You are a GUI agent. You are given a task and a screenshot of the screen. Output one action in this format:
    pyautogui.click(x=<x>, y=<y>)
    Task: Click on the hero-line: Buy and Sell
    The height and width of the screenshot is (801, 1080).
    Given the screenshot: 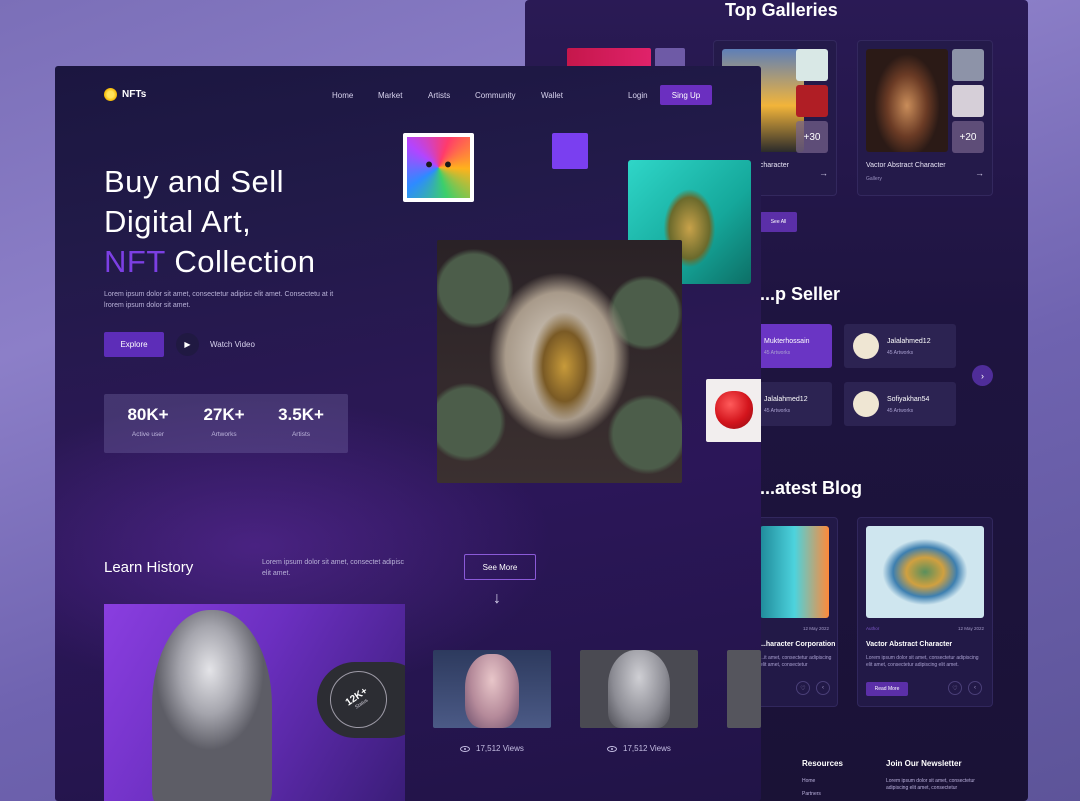 What is the action you would take?
    pyautogui.click(x=194, y=181)
    